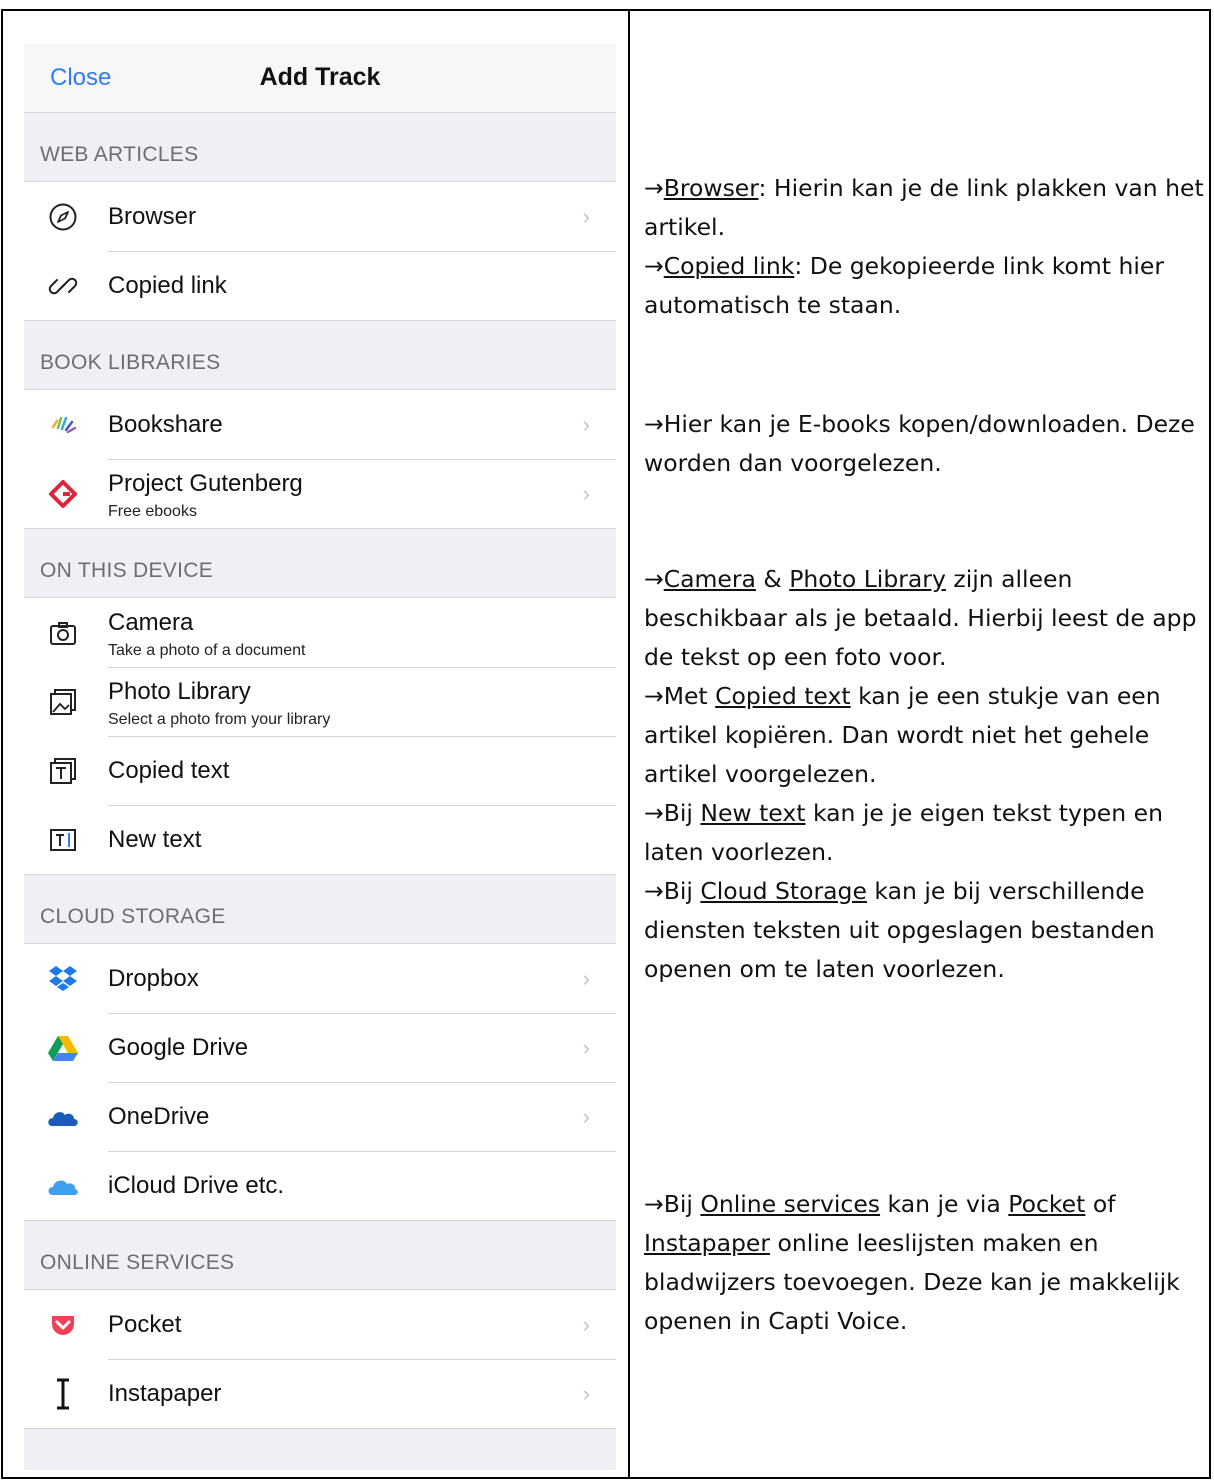 This screenshot has width=1214, height=1481. What do you see at coordinates (320, 770) in the screenshot?
I see `list-item-copied-text: Copied text` at bounding box center [320, 770].